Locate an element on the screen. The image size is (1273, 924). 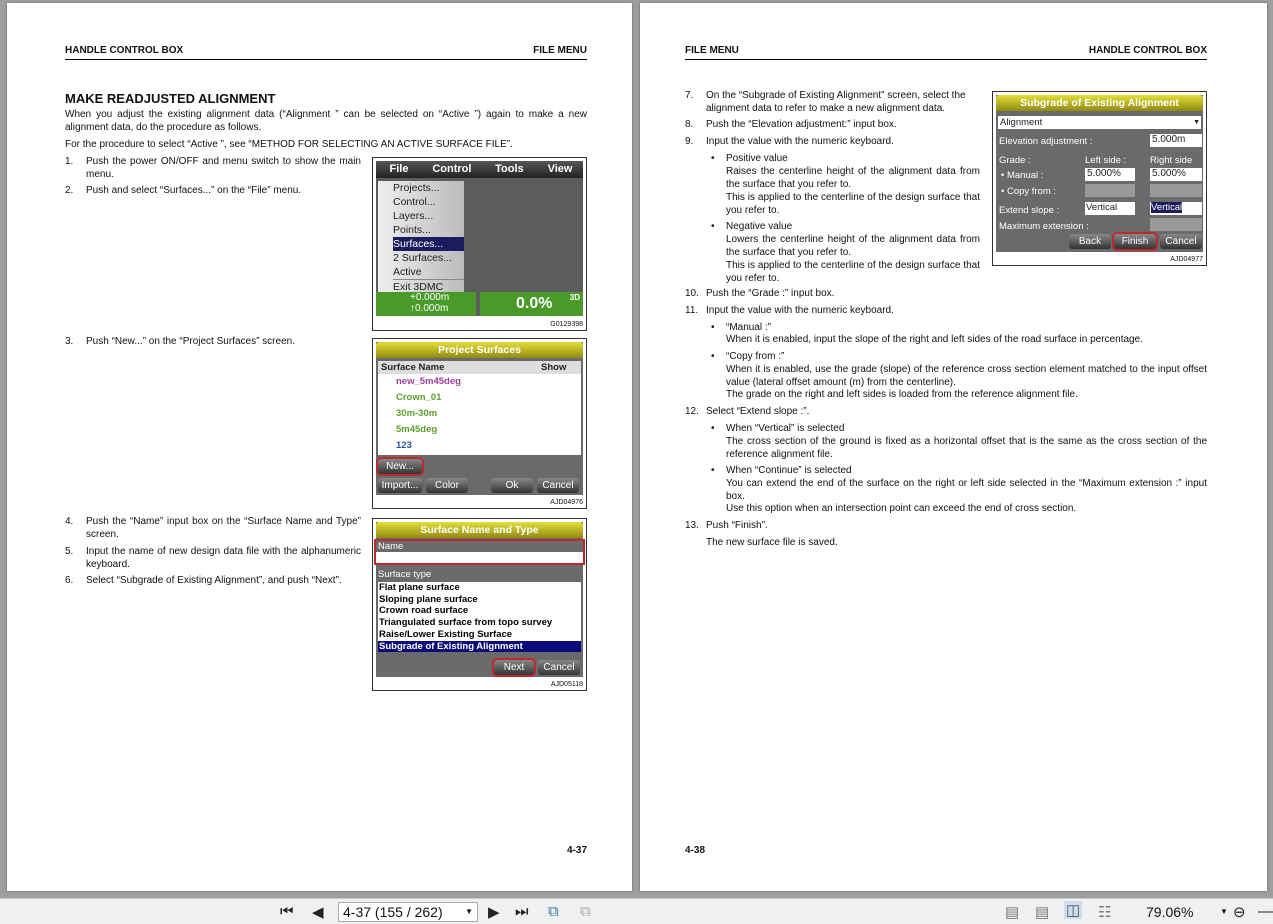
previous-page-icon: ◀ is located at coordinates (318, 912).